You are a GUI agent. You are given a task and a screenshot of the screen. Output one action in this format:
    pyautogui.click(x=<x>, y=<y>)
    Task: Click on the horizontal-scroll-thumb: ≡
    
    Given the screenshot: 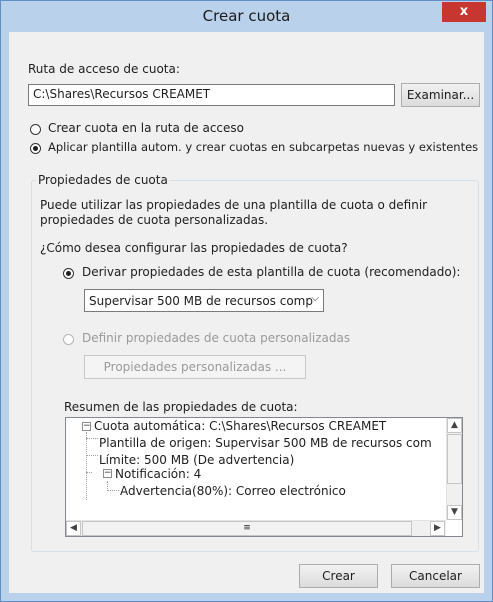 What is the action you would take?
    pyautogui.click(x=247, y=528)
    